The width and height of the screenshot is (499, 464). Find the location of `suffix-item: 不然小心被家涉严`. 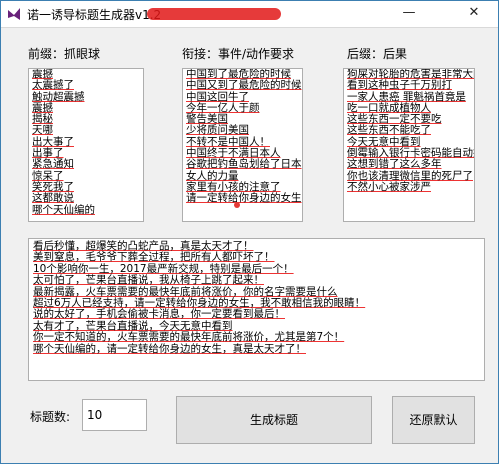

suffix-item: 不然小心被家涉严 is located at coordinates (410, 187).